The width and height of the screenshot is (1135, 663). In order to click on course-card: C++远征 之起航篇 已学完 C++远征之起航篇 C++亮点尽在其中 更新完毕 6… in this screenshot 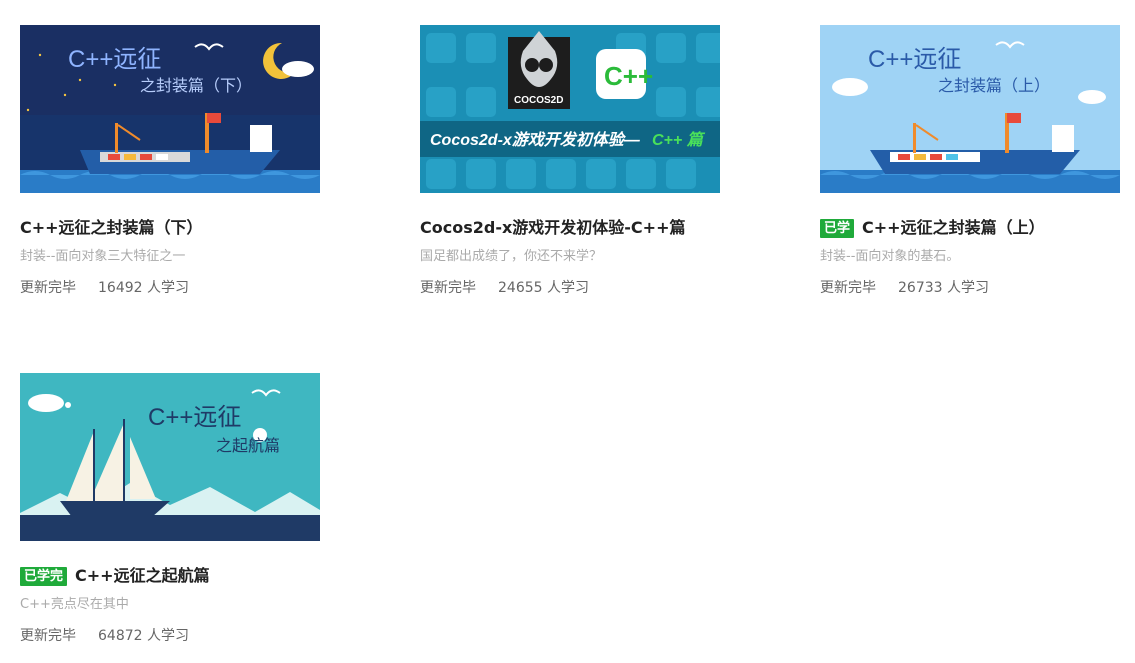, I will do `click(170, 509)`.